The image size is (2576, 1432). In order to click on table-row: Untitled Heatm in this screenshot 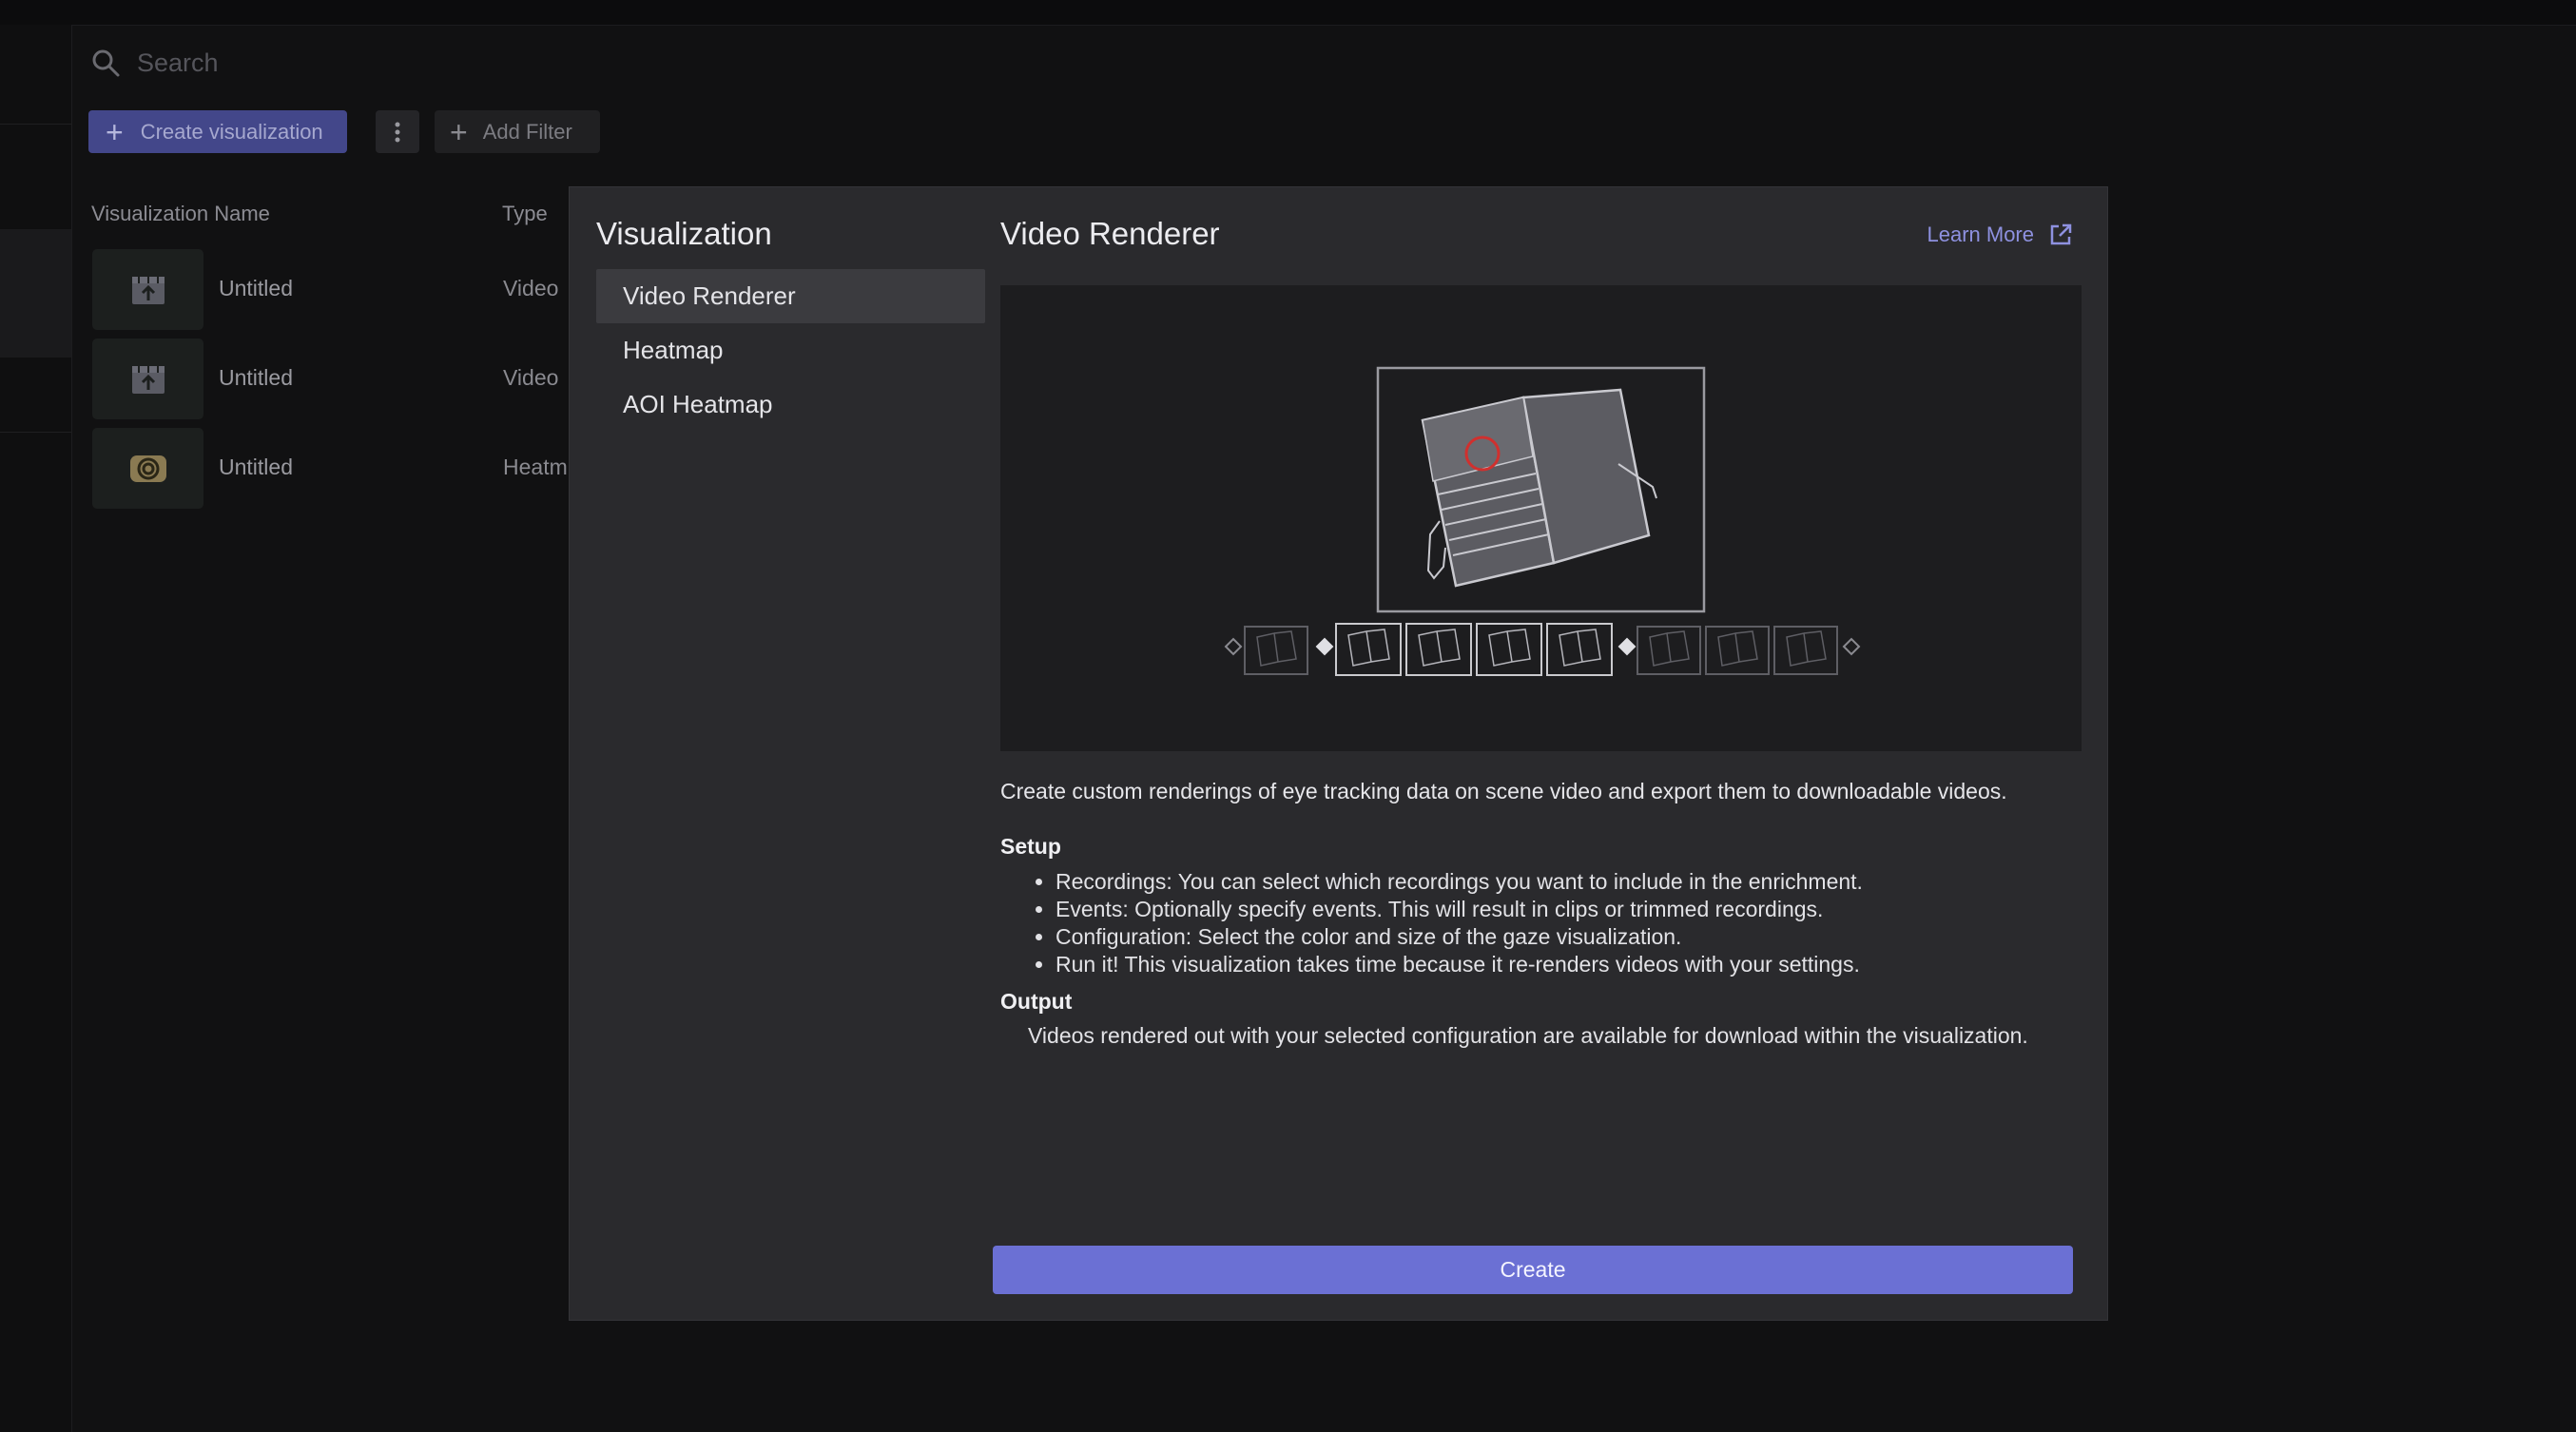, I will do `click(358, 468)`.